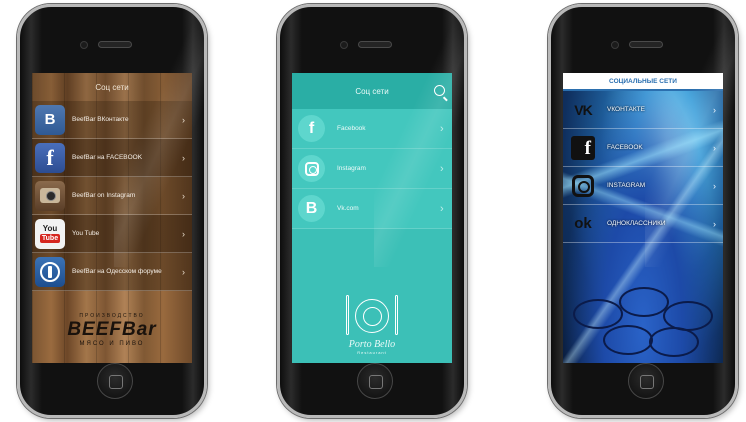 The image size is (746, 422). I want to click on list-item-instagram: BeefBar on Instagram ›, so click(112, 196).